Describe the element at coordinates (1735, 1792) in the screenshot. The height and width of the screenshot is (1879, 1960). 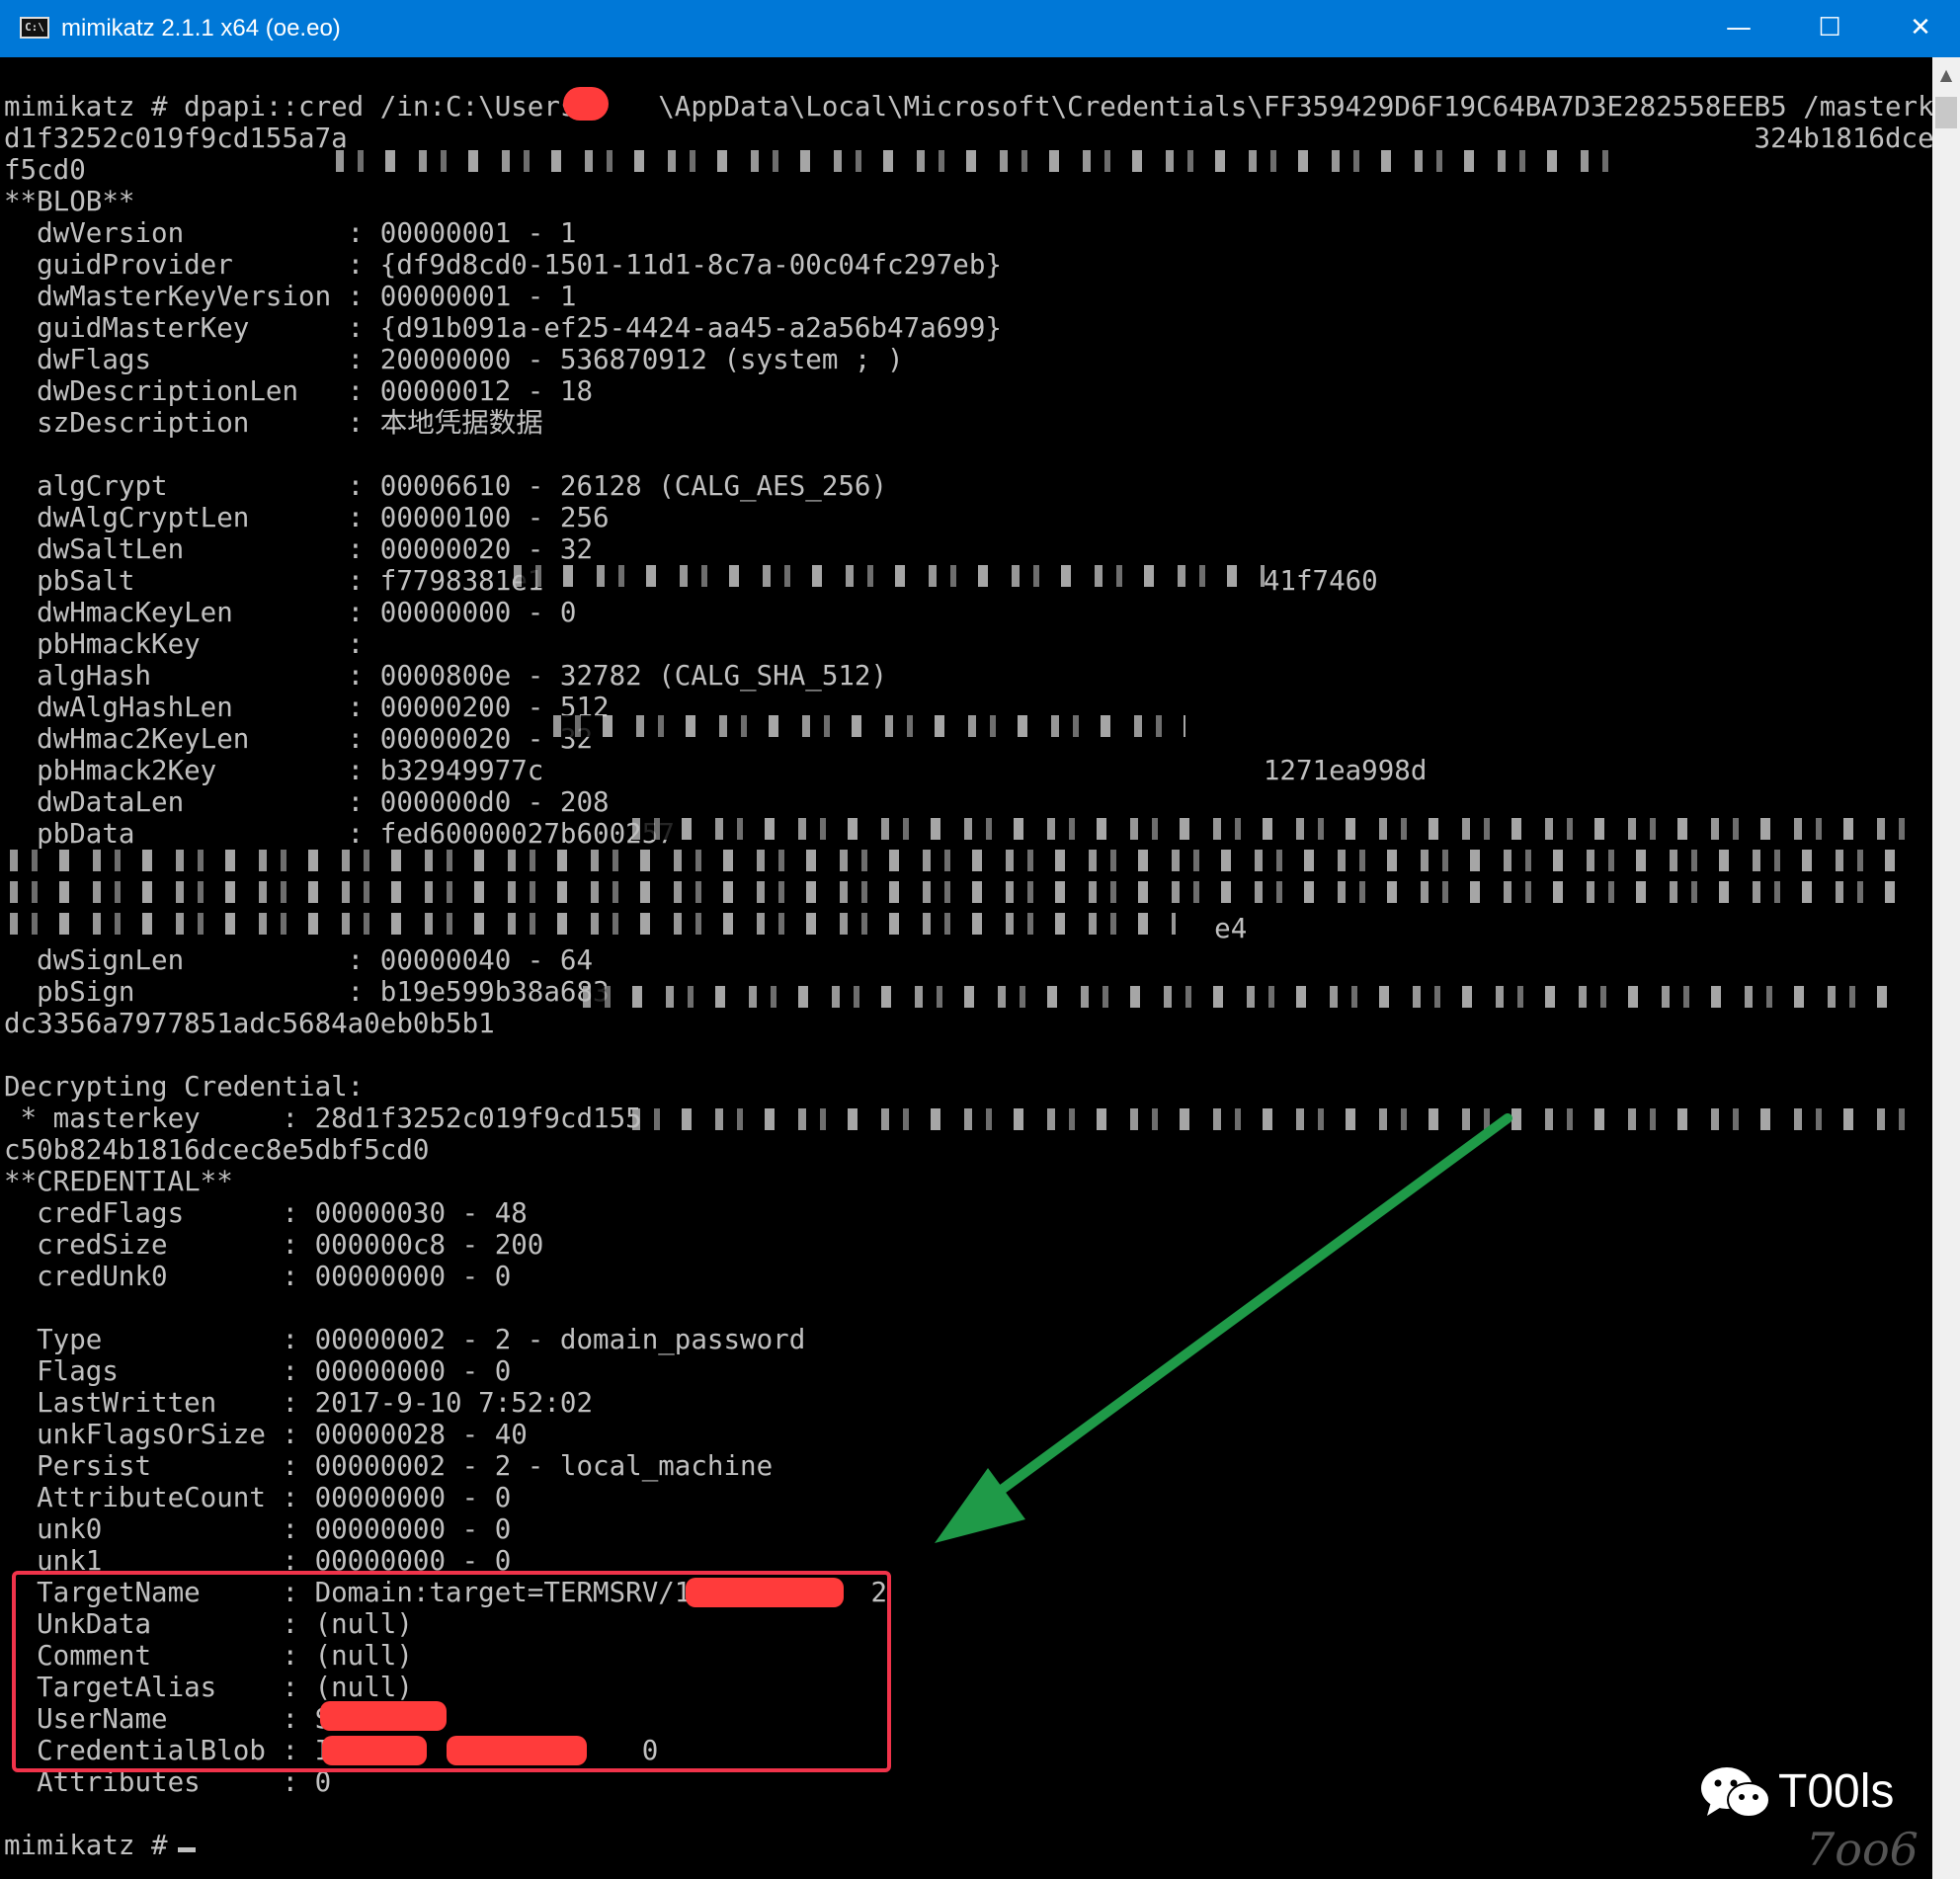
I see `wechat-logo-icon` at that location.